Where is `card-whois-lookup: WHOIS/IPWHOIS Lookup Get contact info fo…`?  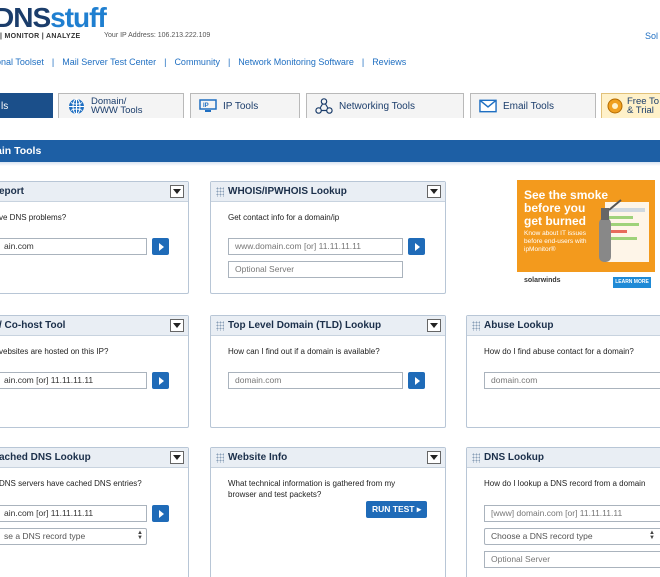 card-whois-lookup: WHOIS/IPWHOIS Lookup Get contact info fo… is located at coordinates (328, 237).